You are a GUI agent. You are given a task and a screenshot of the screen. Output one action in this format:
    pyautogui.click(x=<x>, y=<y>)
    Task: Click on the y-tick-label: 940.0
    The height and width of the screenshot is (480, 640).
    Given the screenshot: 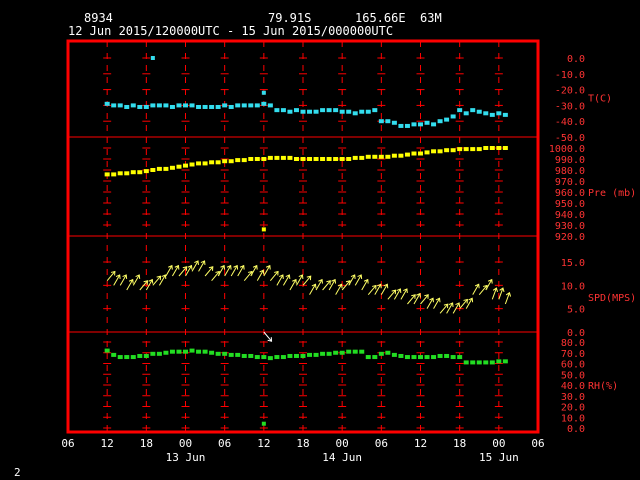 What is the action you would take?
    pyautogui.click(x=570, y=215)
    